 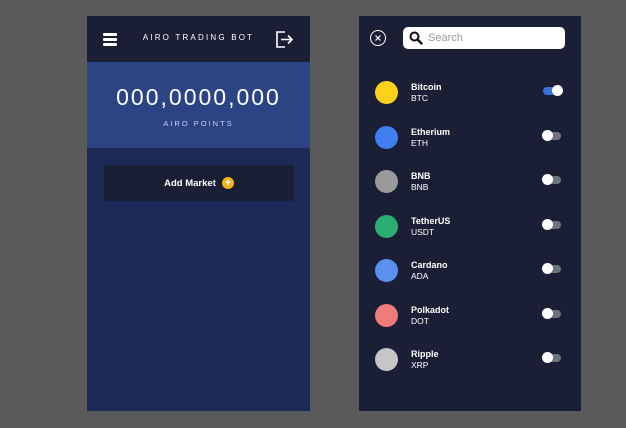 I want to click on coin-name: Cardano, so click(x=429, y=265).